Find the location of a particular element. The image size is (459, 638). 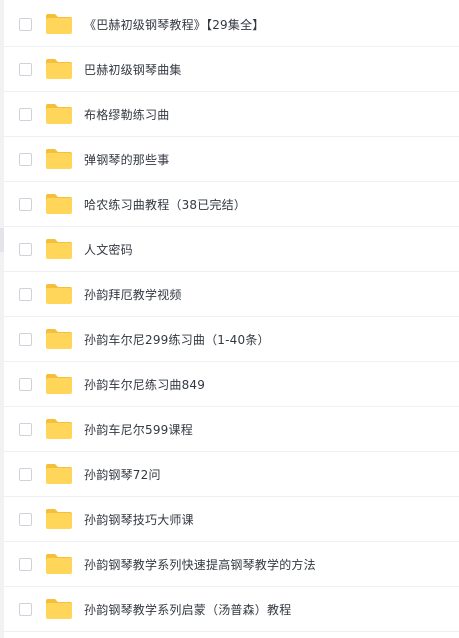

file-row: 人文密码 is located at coordinates (231, 249).